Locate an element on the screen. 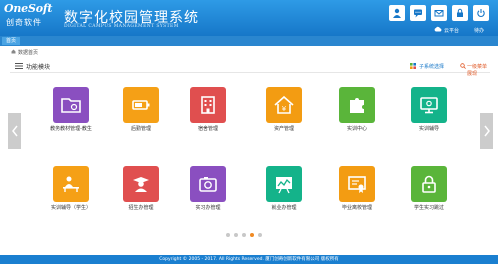  tile-teaching-materials: 教务教材管理-教生 is located at coordinates (71, 112).